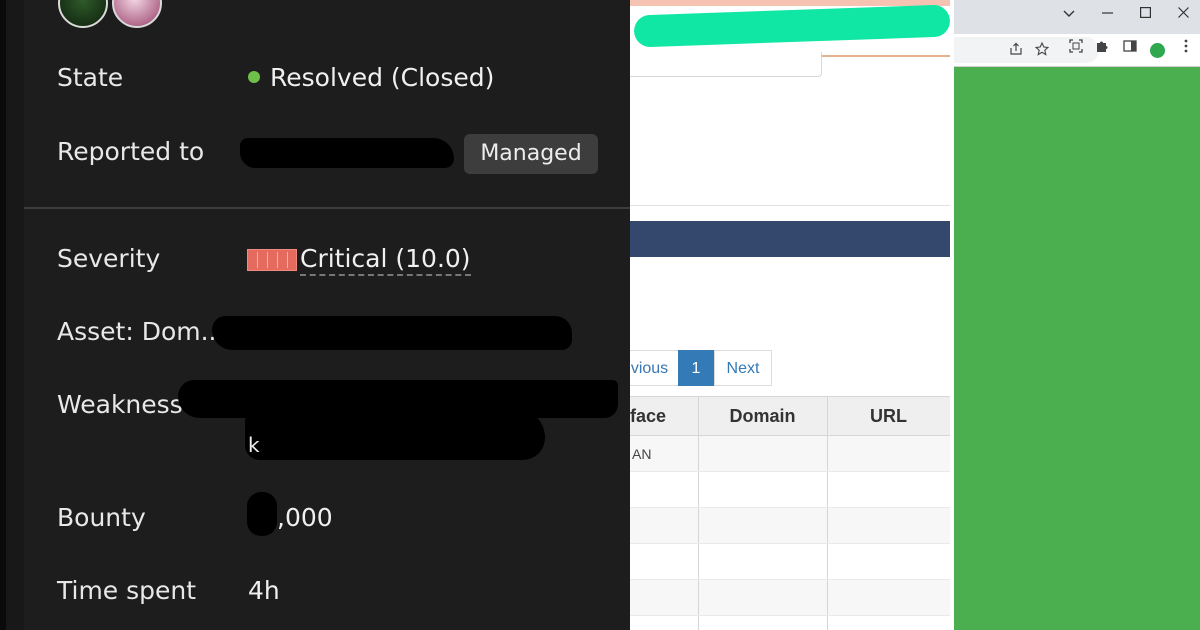  What do you see at coordinates (790, 239) in the screenshot?
I see `section-header-bar` at bounding box center [790, 239].